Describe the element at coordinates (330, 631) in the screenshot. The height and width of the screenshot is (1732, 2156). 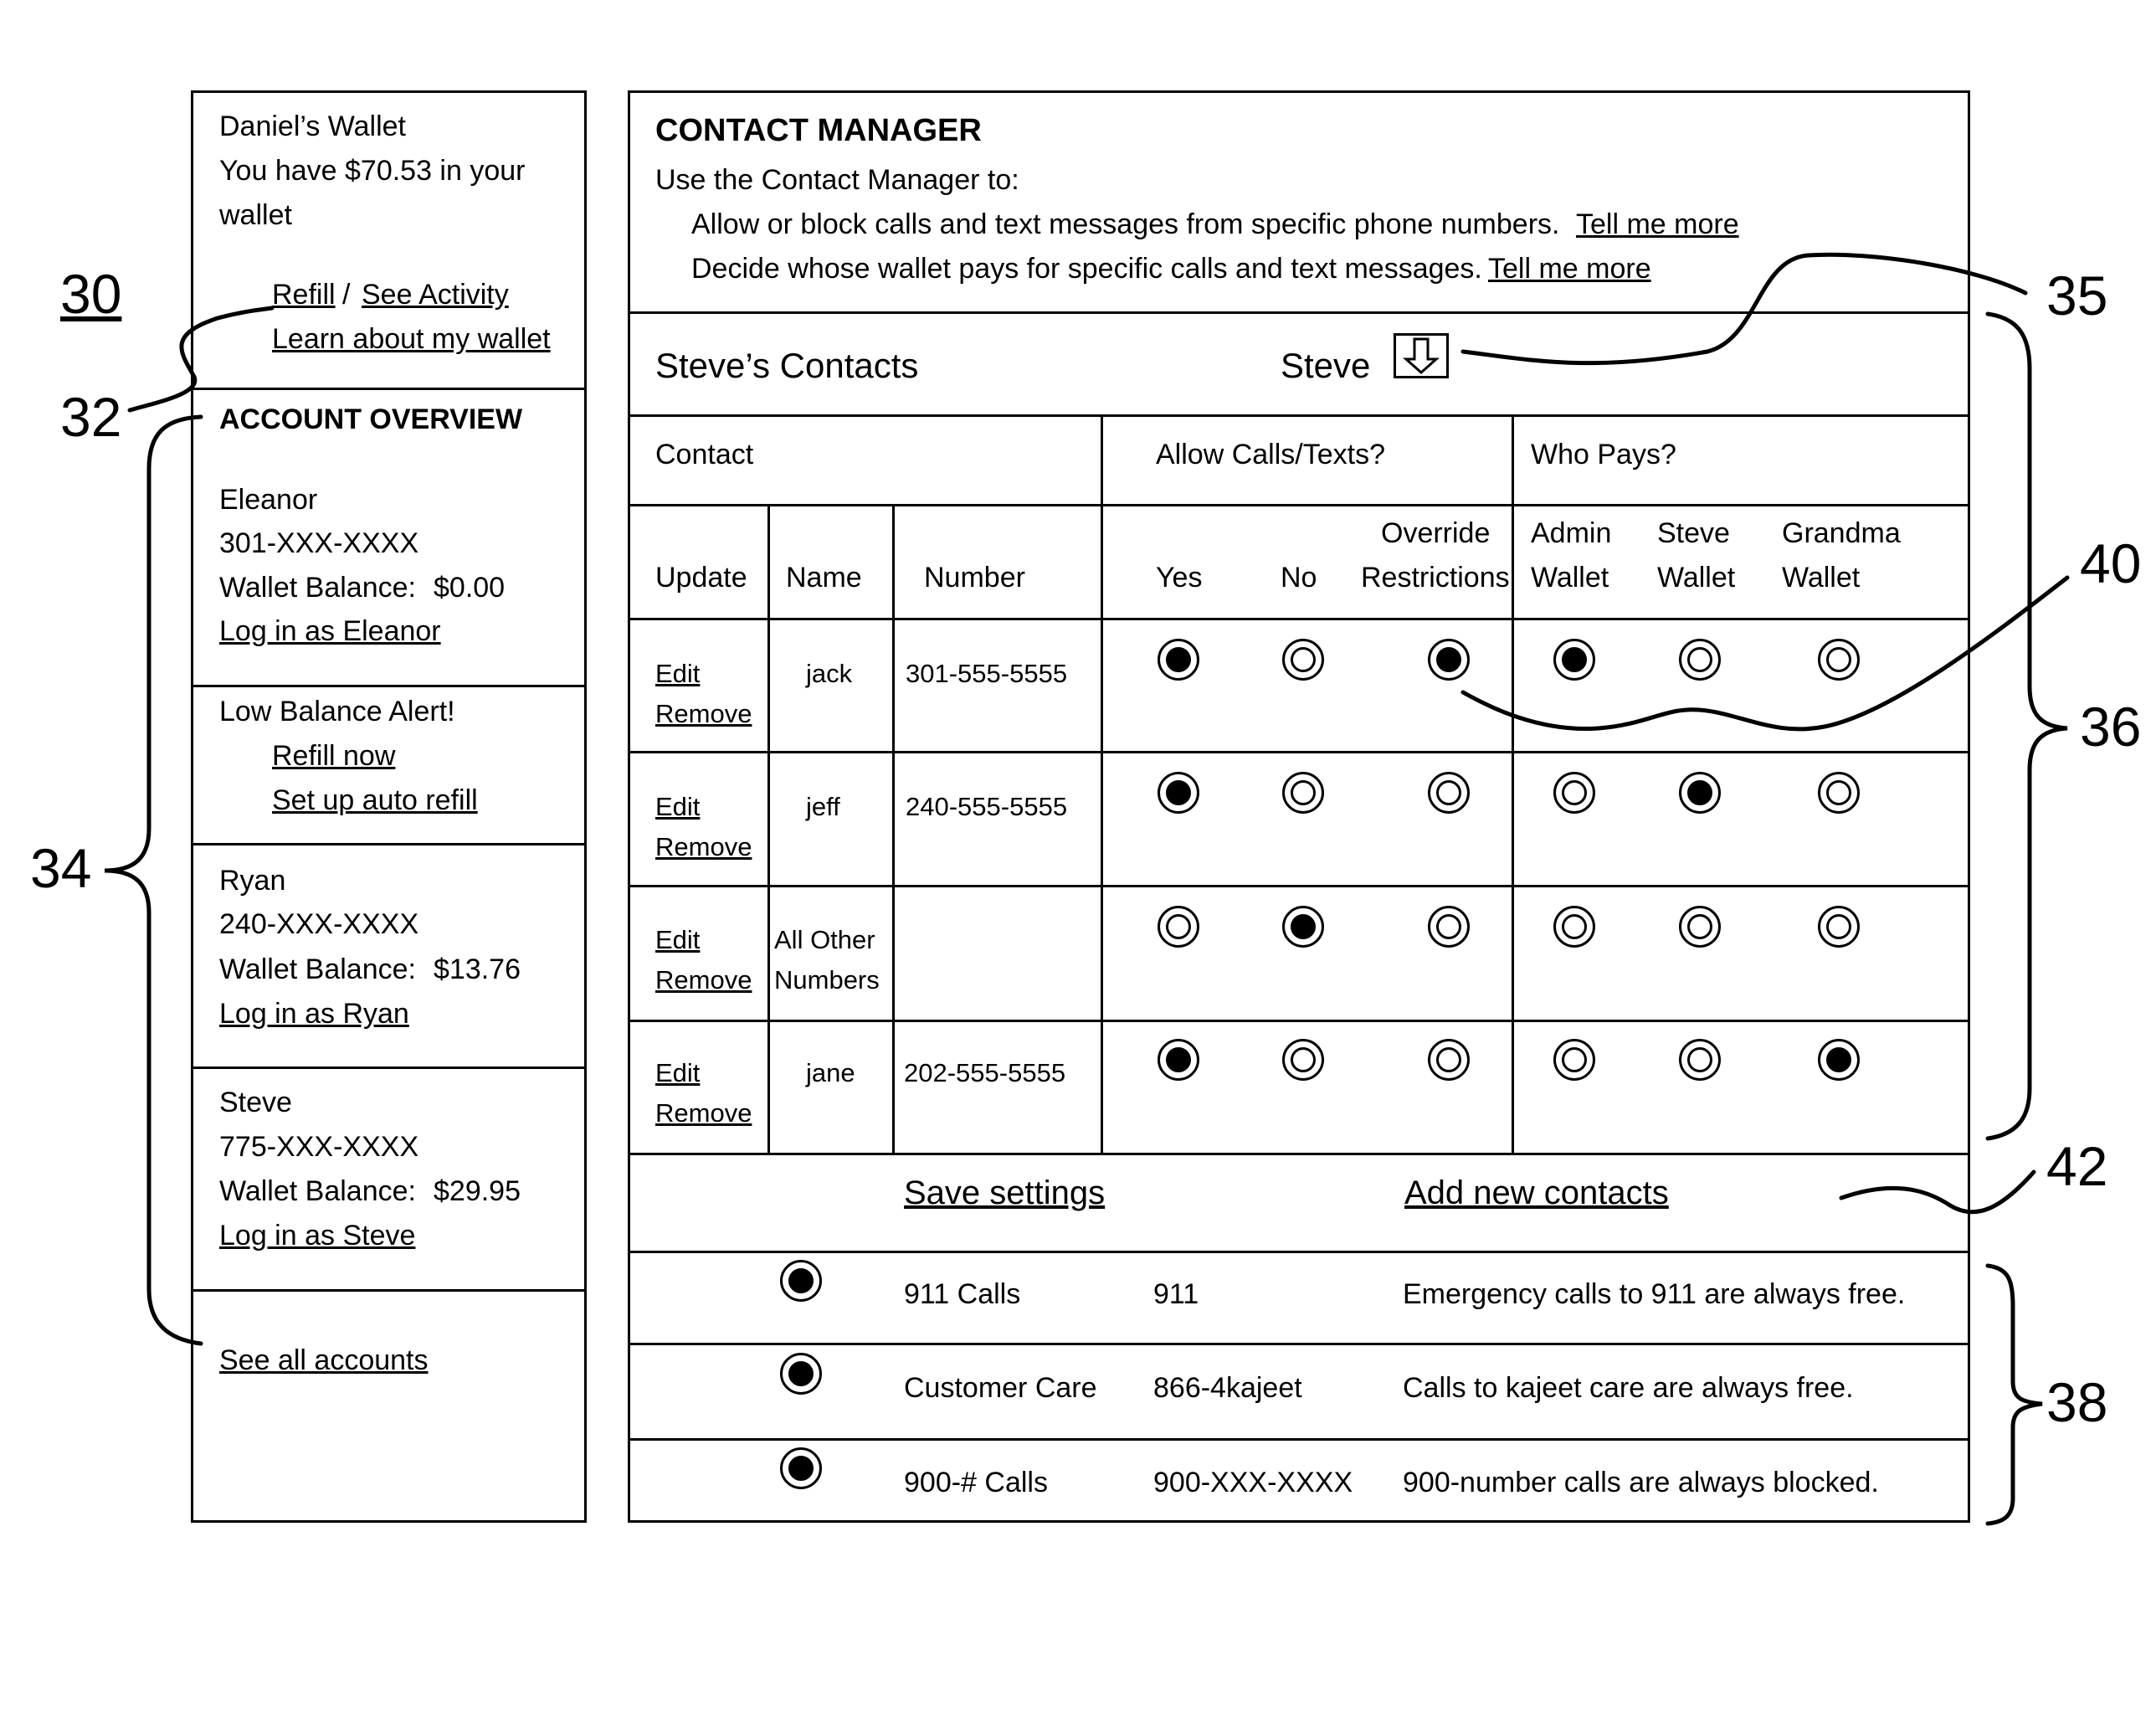
I see `login-eleanor-link: Log in as Eleanor` at that location.